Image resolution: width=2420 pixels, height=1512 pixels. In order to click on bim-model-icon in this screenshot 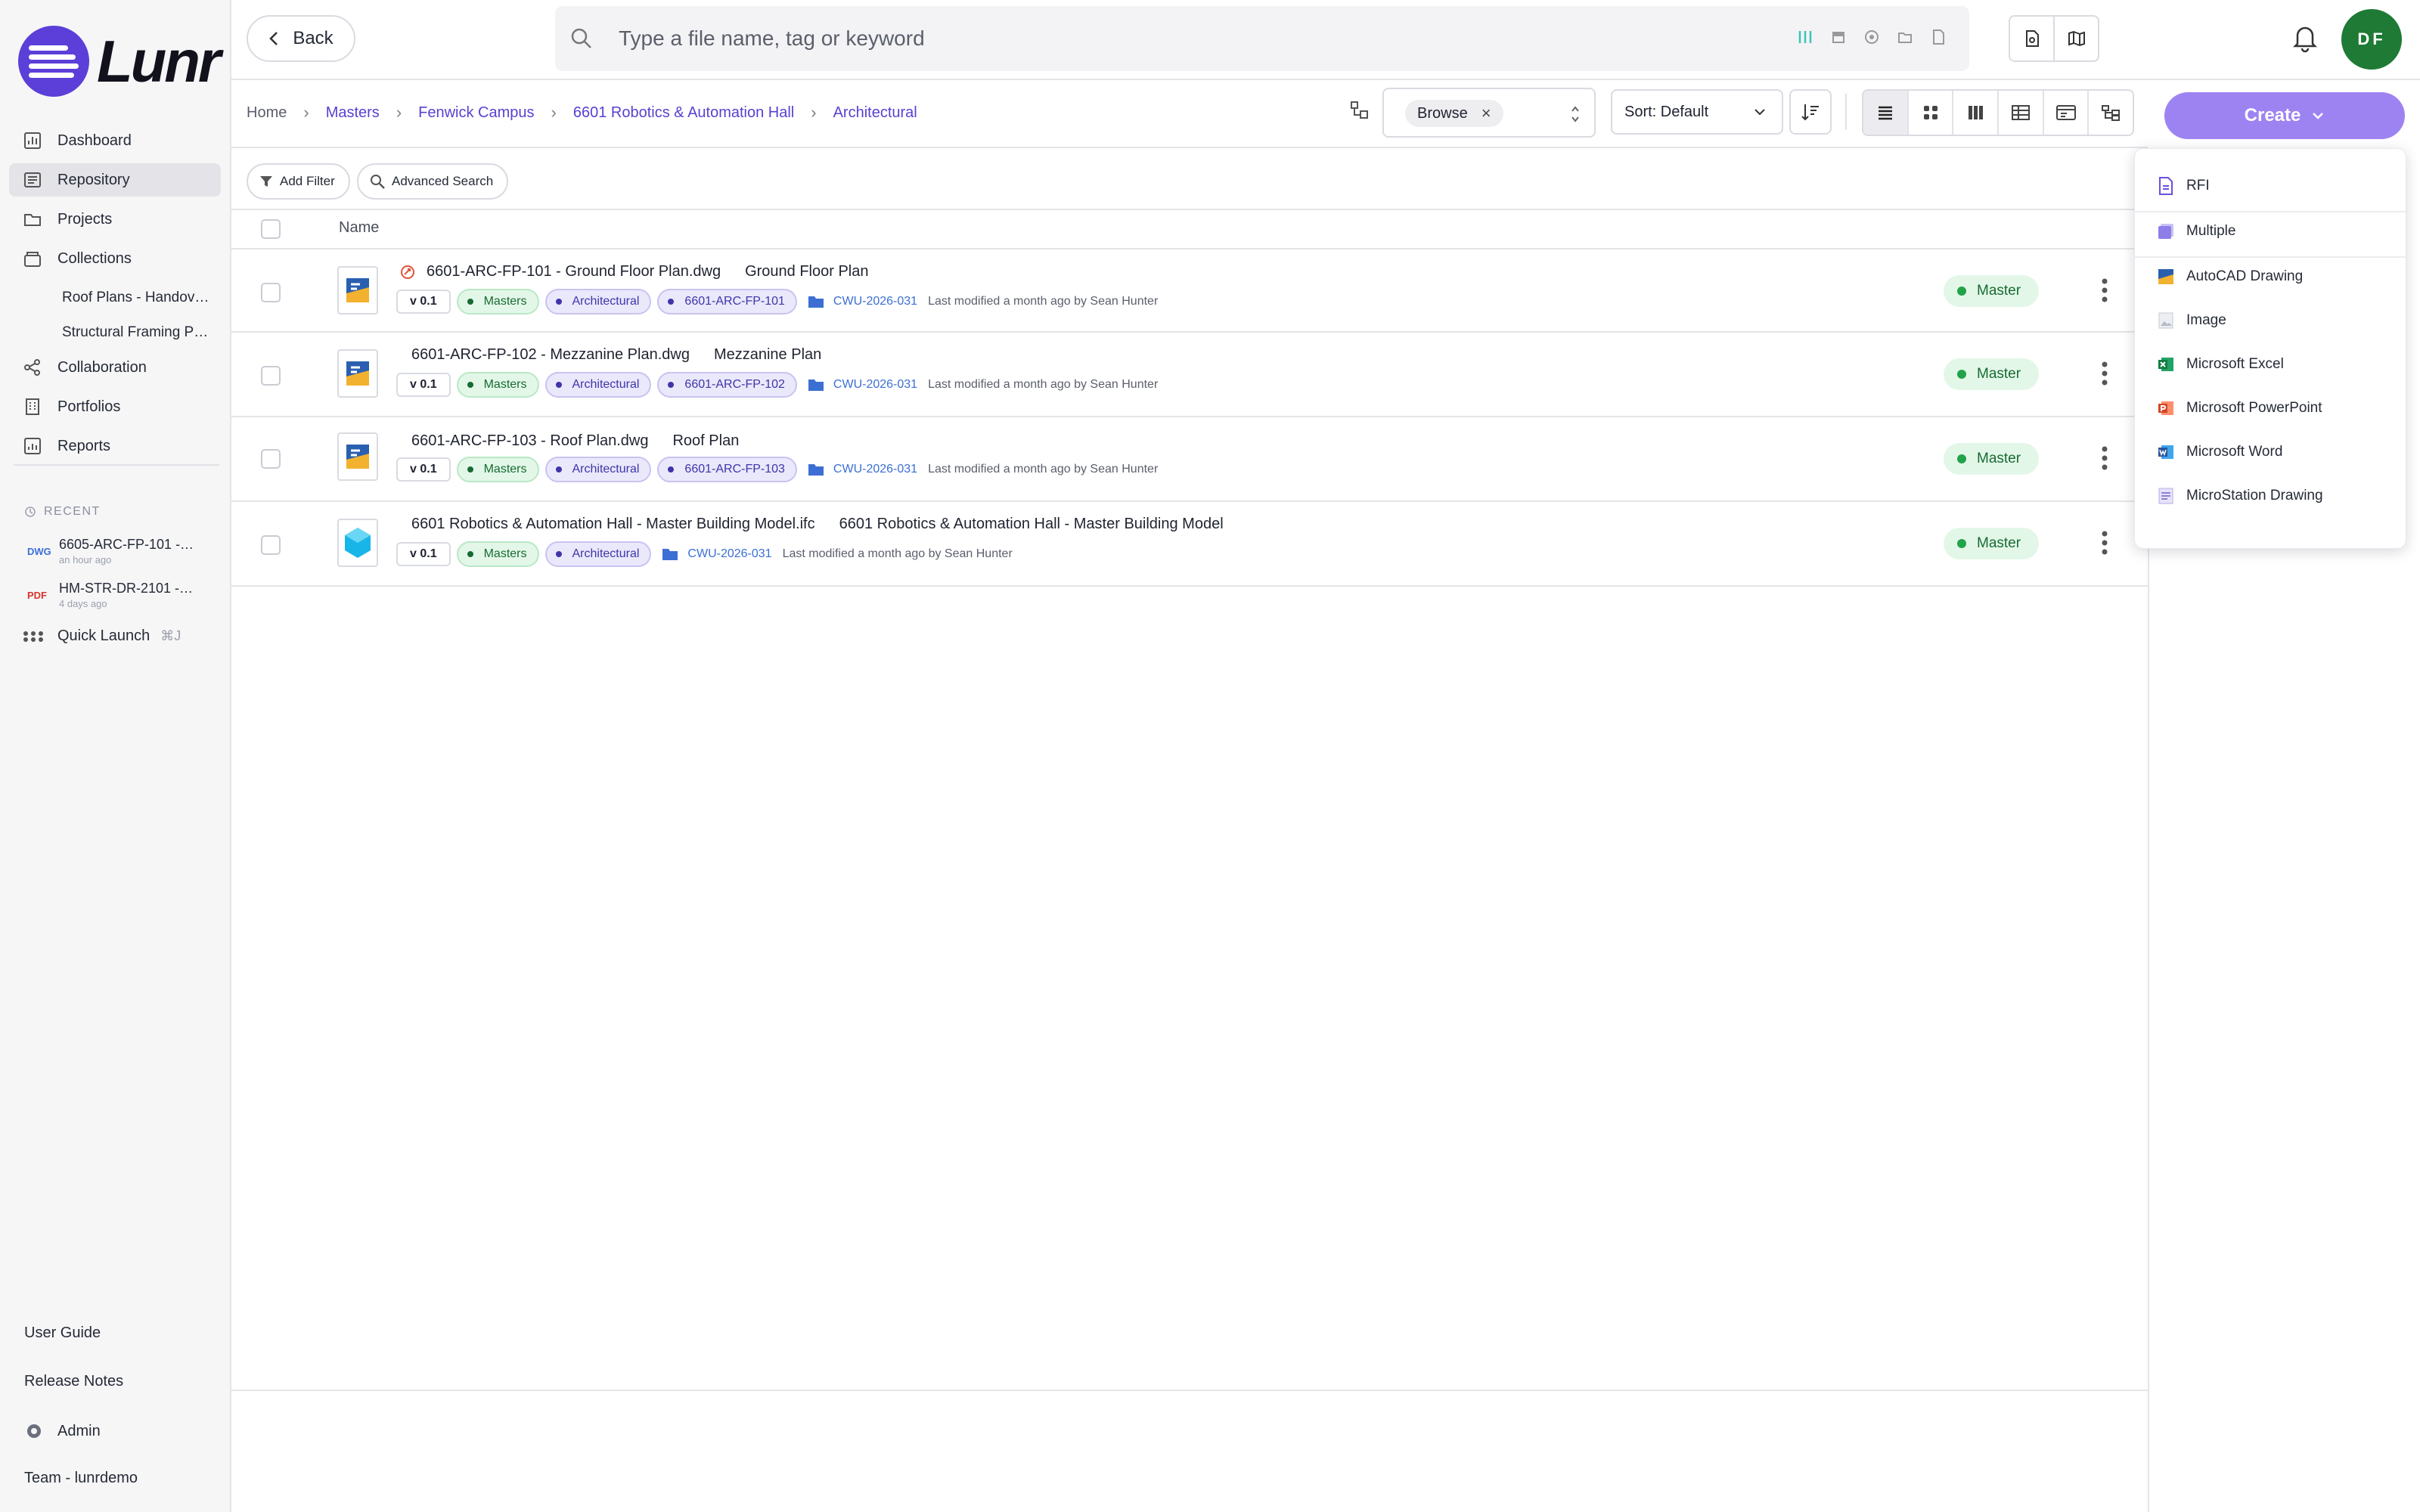, I will do `click(358, 543)`.